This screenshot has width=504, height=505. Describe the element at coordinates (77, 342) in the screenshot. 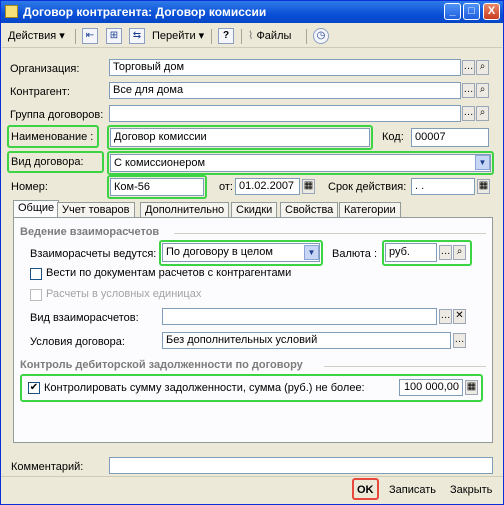

I see `conditions-label: Условия договора:` at that location.